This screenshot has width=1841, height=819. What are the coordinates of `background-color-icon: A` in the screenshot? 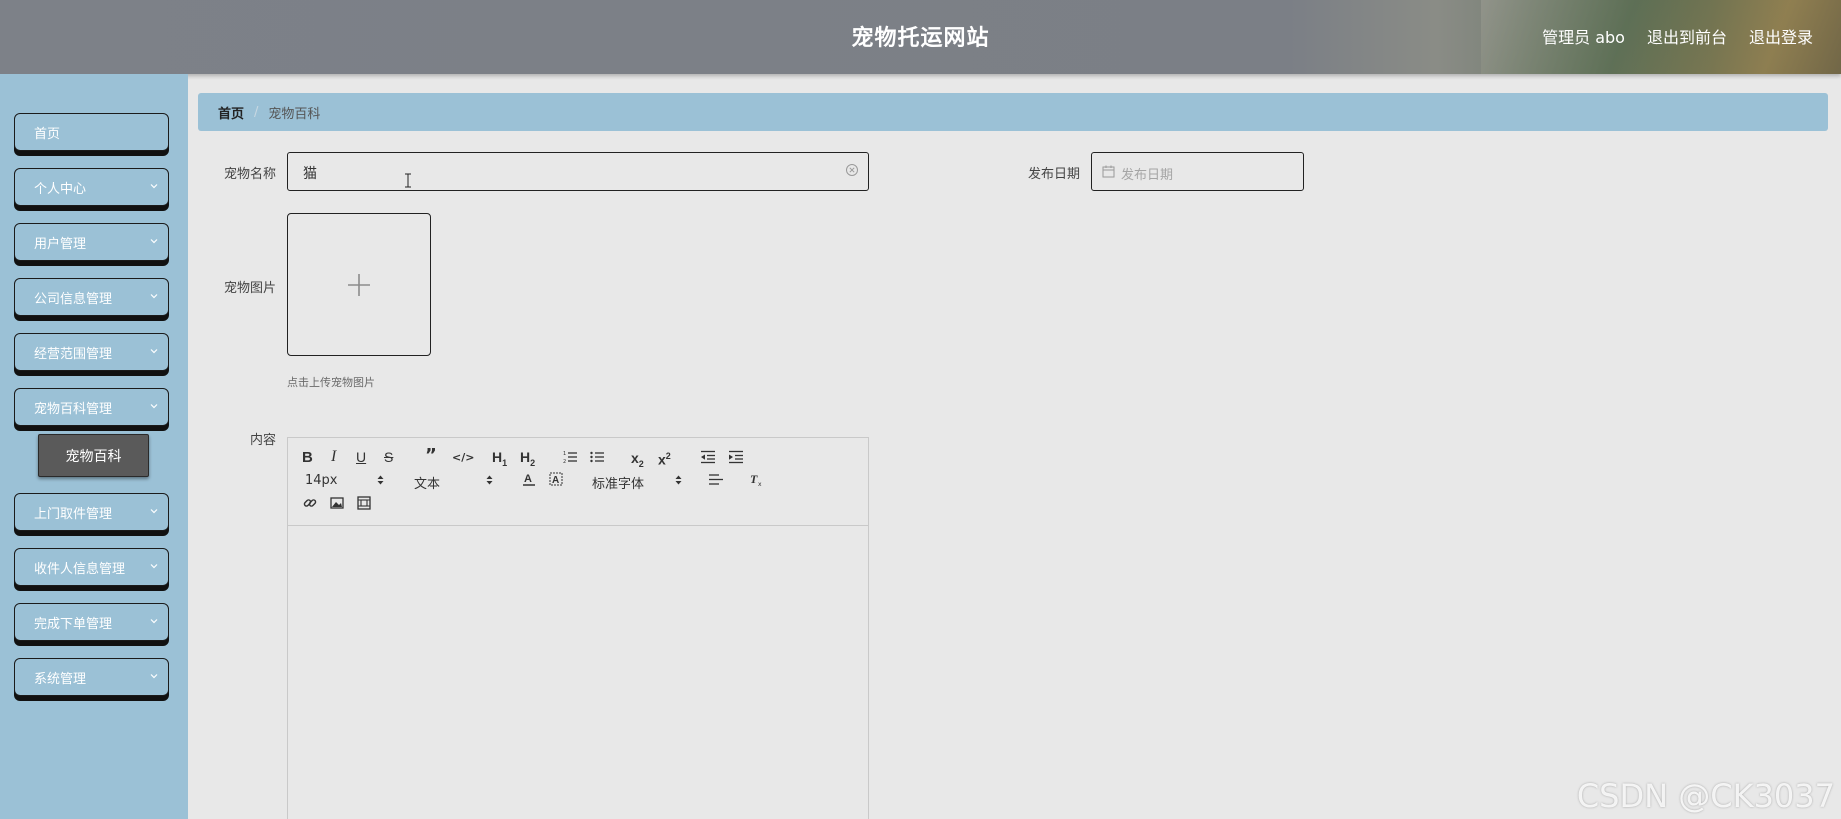 It's located at (556, 479).